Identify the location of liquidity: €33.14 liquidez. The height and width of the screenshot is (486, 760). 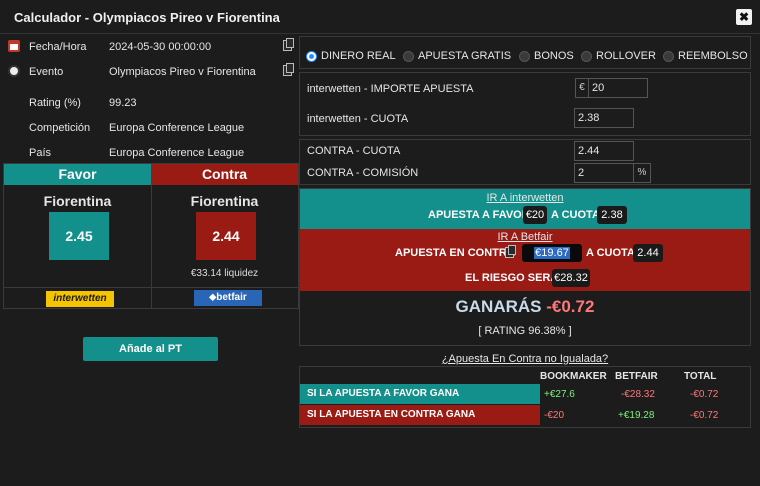
(224, 273).